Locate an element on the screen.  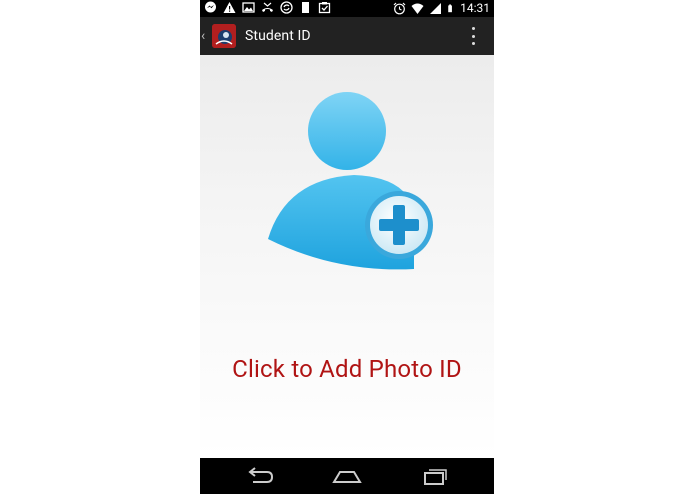
system-icons: 14:31 is located at coordinates (441, 8).